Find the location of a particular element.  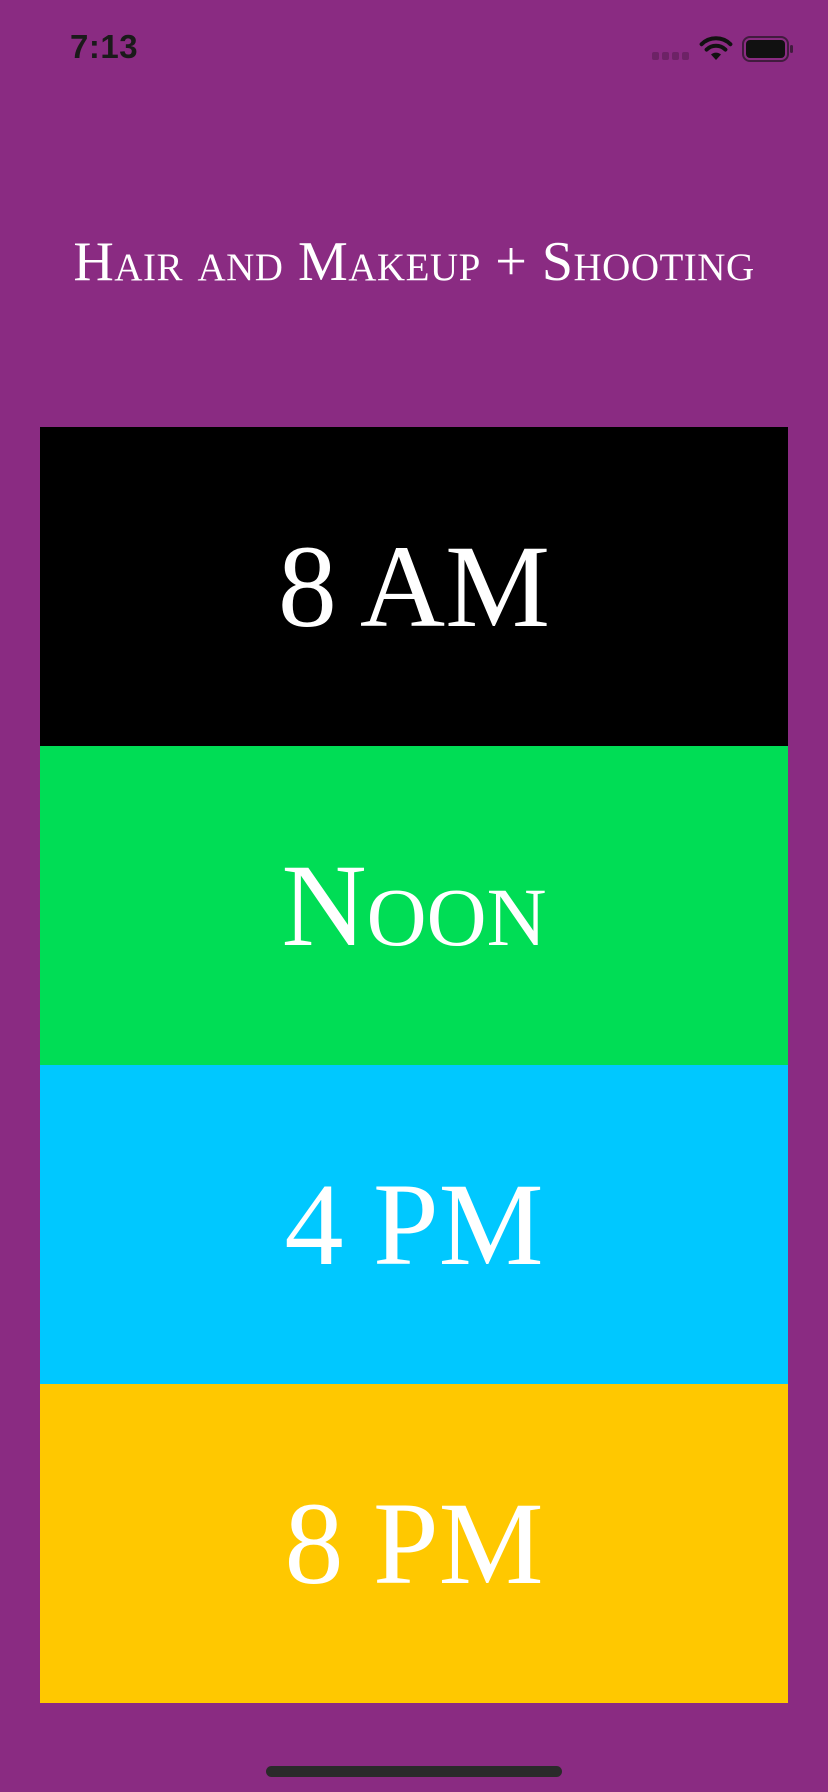

battery-icon is located at coordinates (767, 49).